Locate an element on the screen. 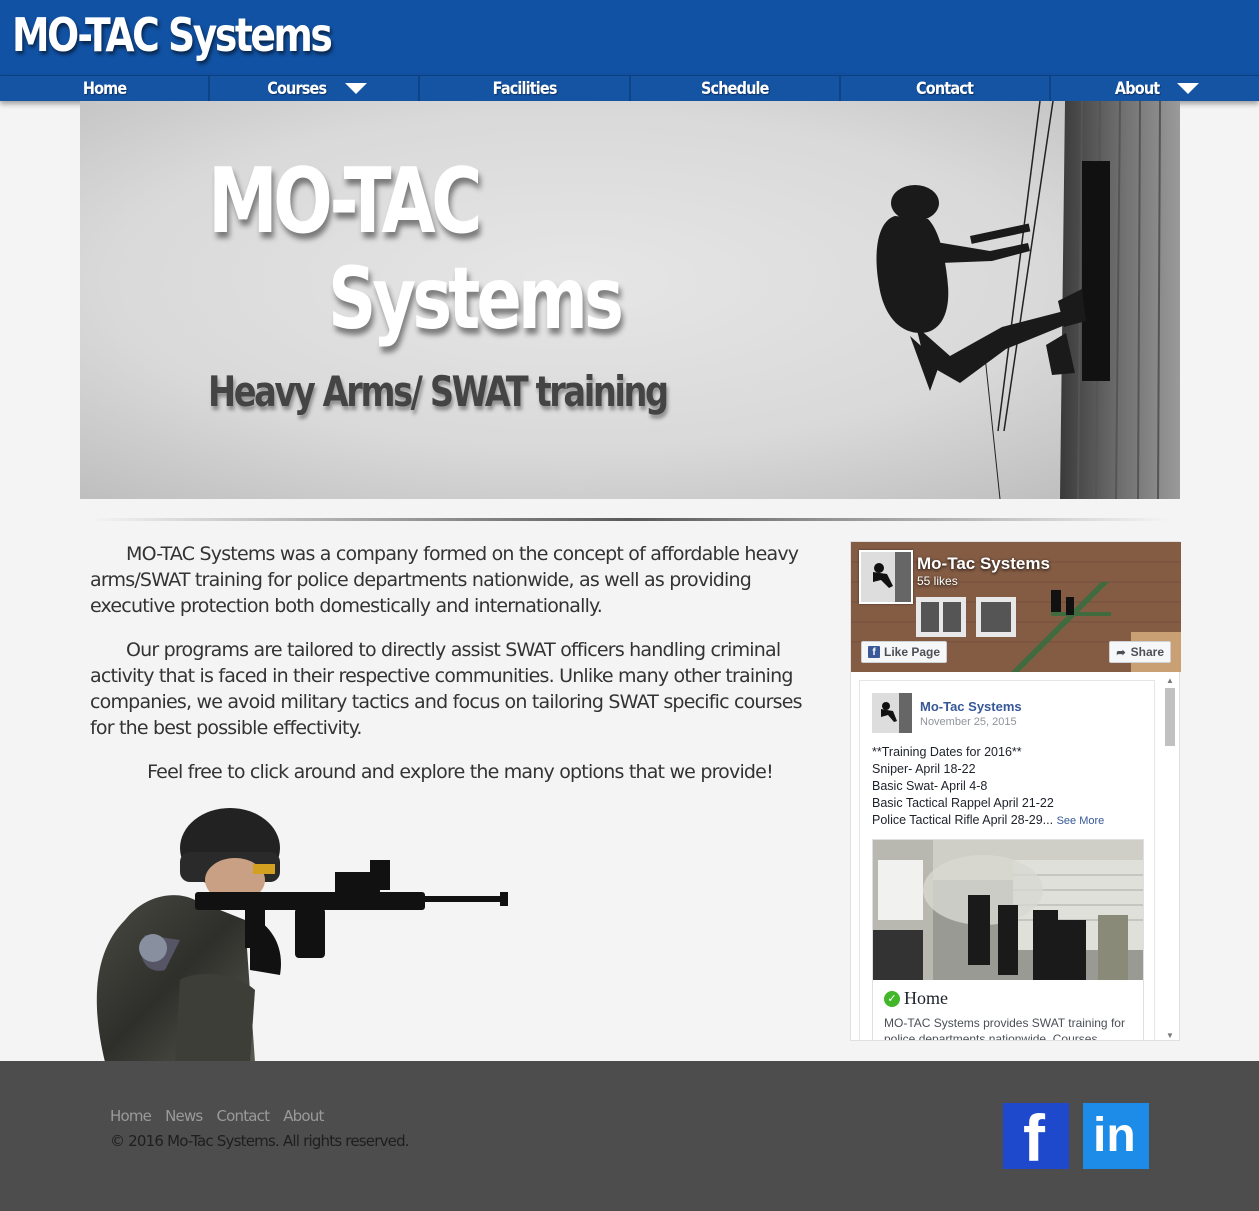 The height and width of the screenshot is (1211, 1259). like-page-label: Like Page is located at coordinates (912, 652).